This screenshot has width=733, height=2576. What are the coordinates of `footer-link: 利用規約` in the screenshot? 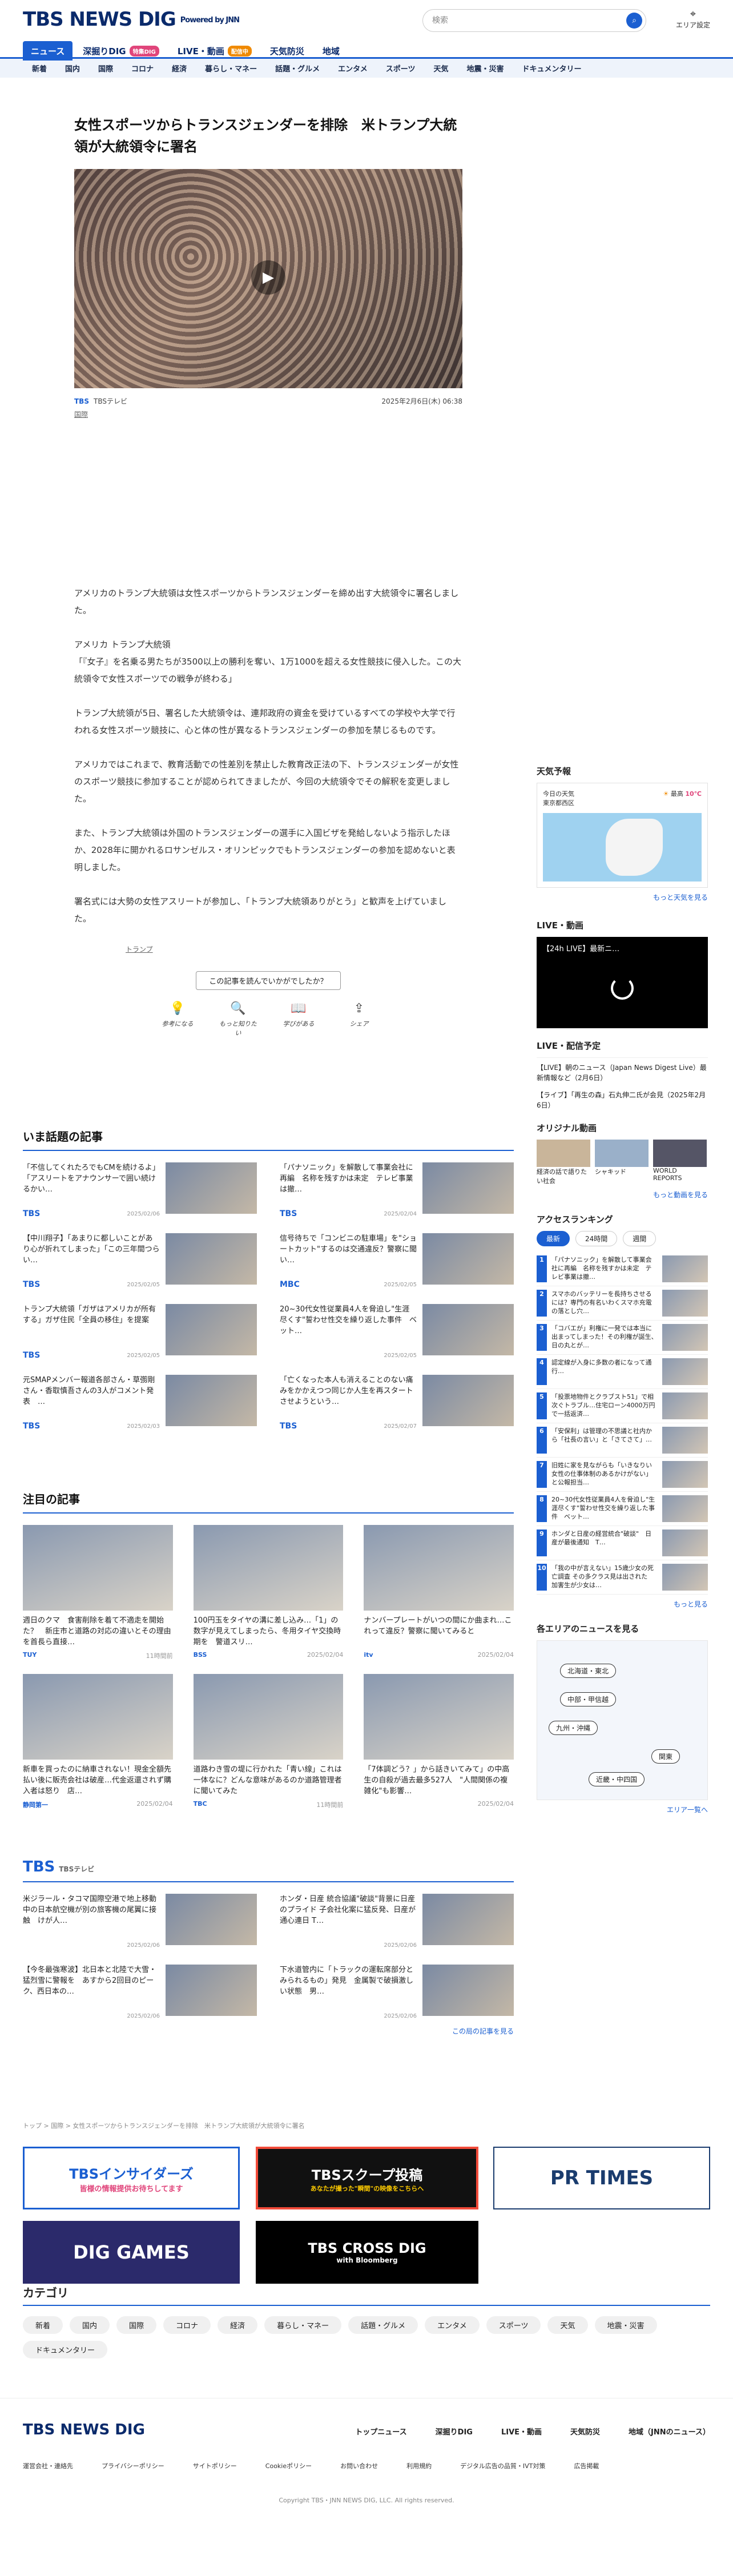 It's located at (419, 2465).